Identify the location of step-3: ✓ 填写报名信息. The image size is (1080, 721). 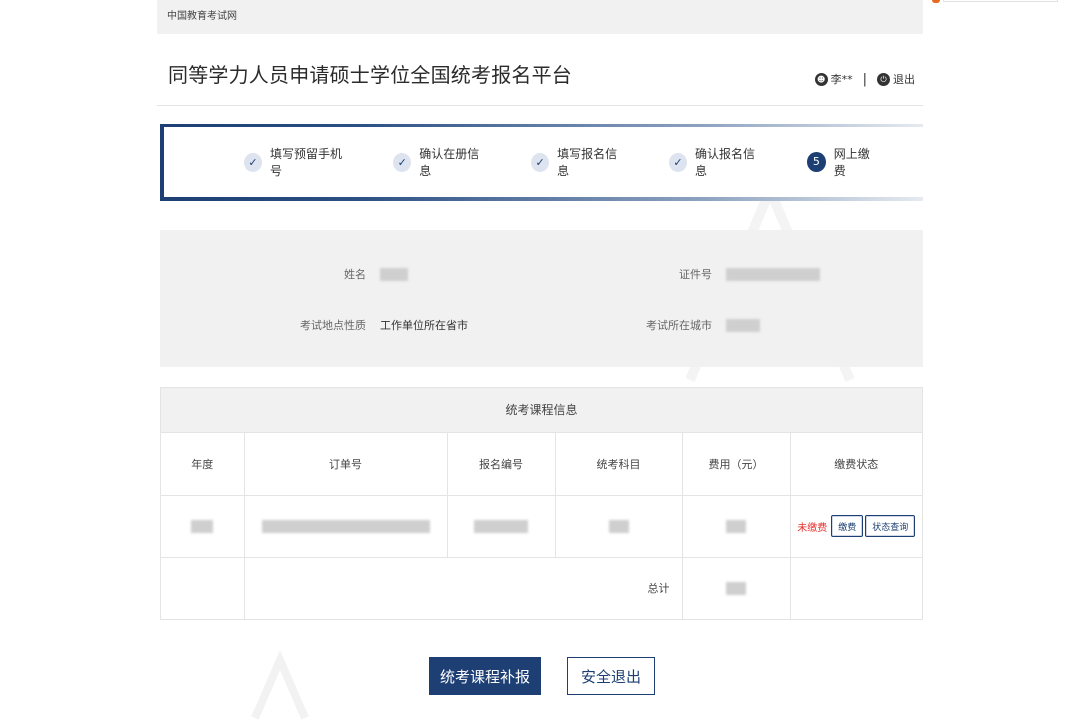
(578, 162).